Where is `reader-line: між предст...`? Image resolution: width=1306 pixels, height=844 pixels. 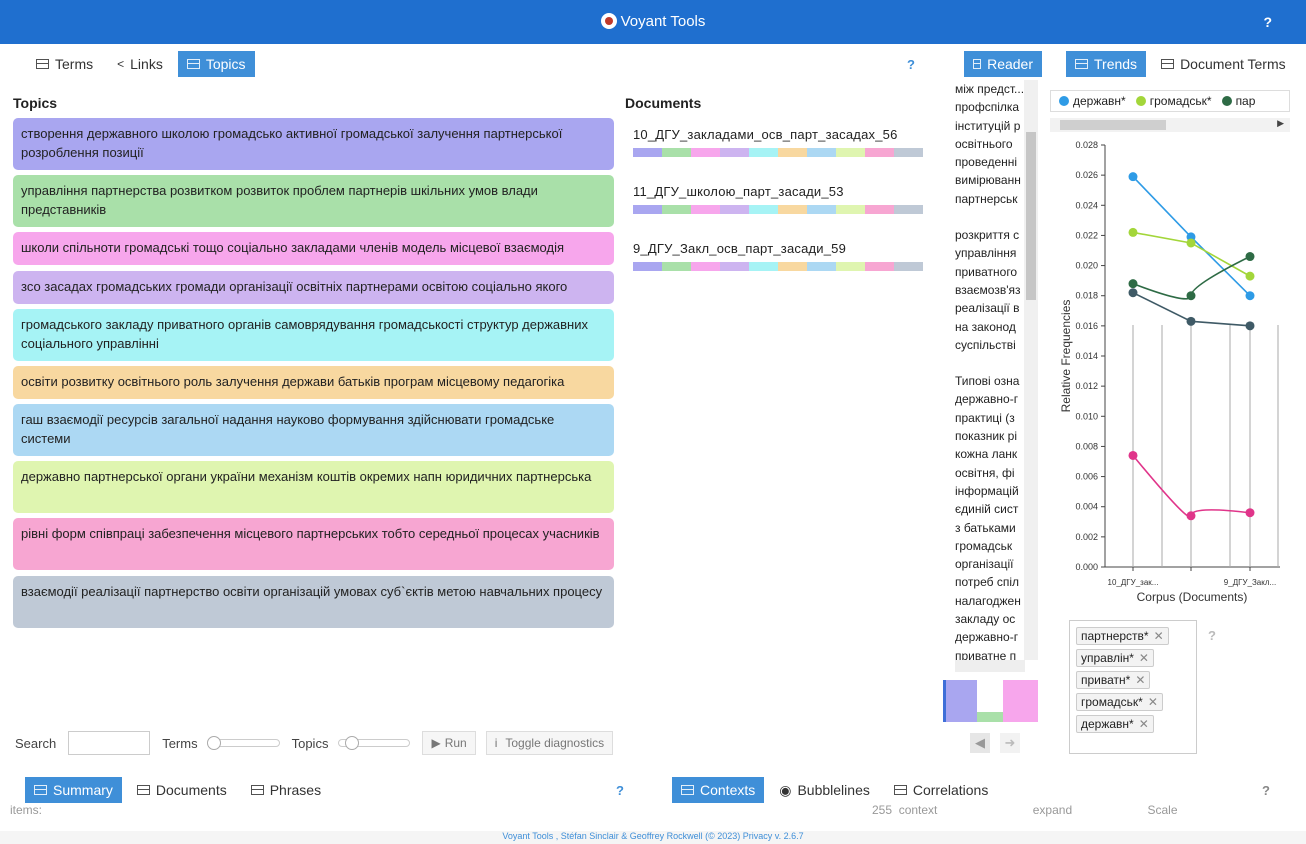
reader-line: між предст... is located at coordinates (990, 89).